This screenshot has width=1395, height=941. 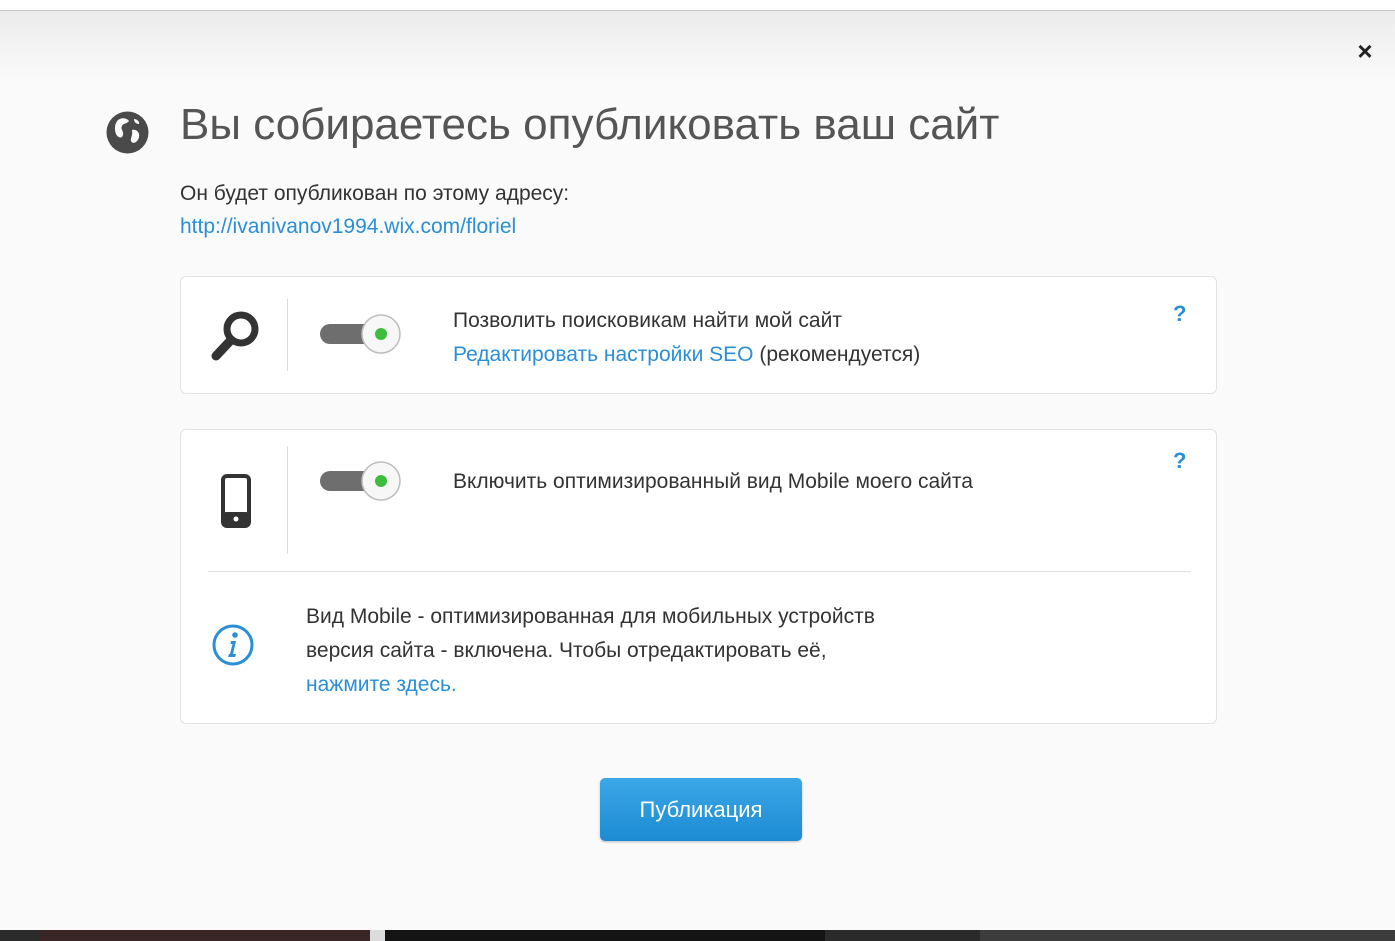 What do you see at coordinates (375, 193) in the screenshot?
I see `publish-address-label: Он будет опубликован по этому адресу:` at bounding box center [375, 193].